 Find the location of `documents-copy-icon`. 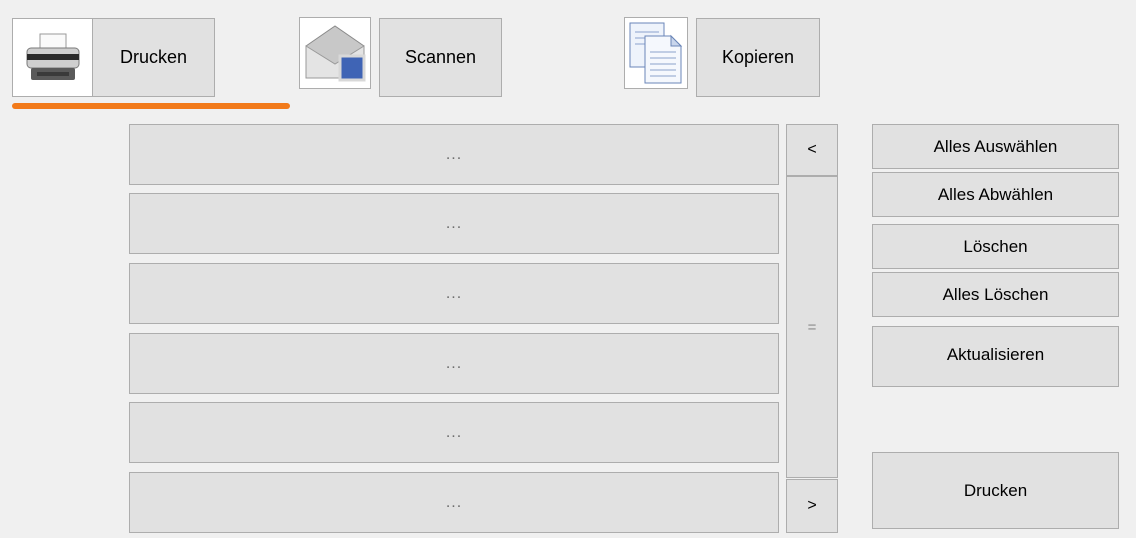

documents-copy-icon is located at coordinates (656, 53).